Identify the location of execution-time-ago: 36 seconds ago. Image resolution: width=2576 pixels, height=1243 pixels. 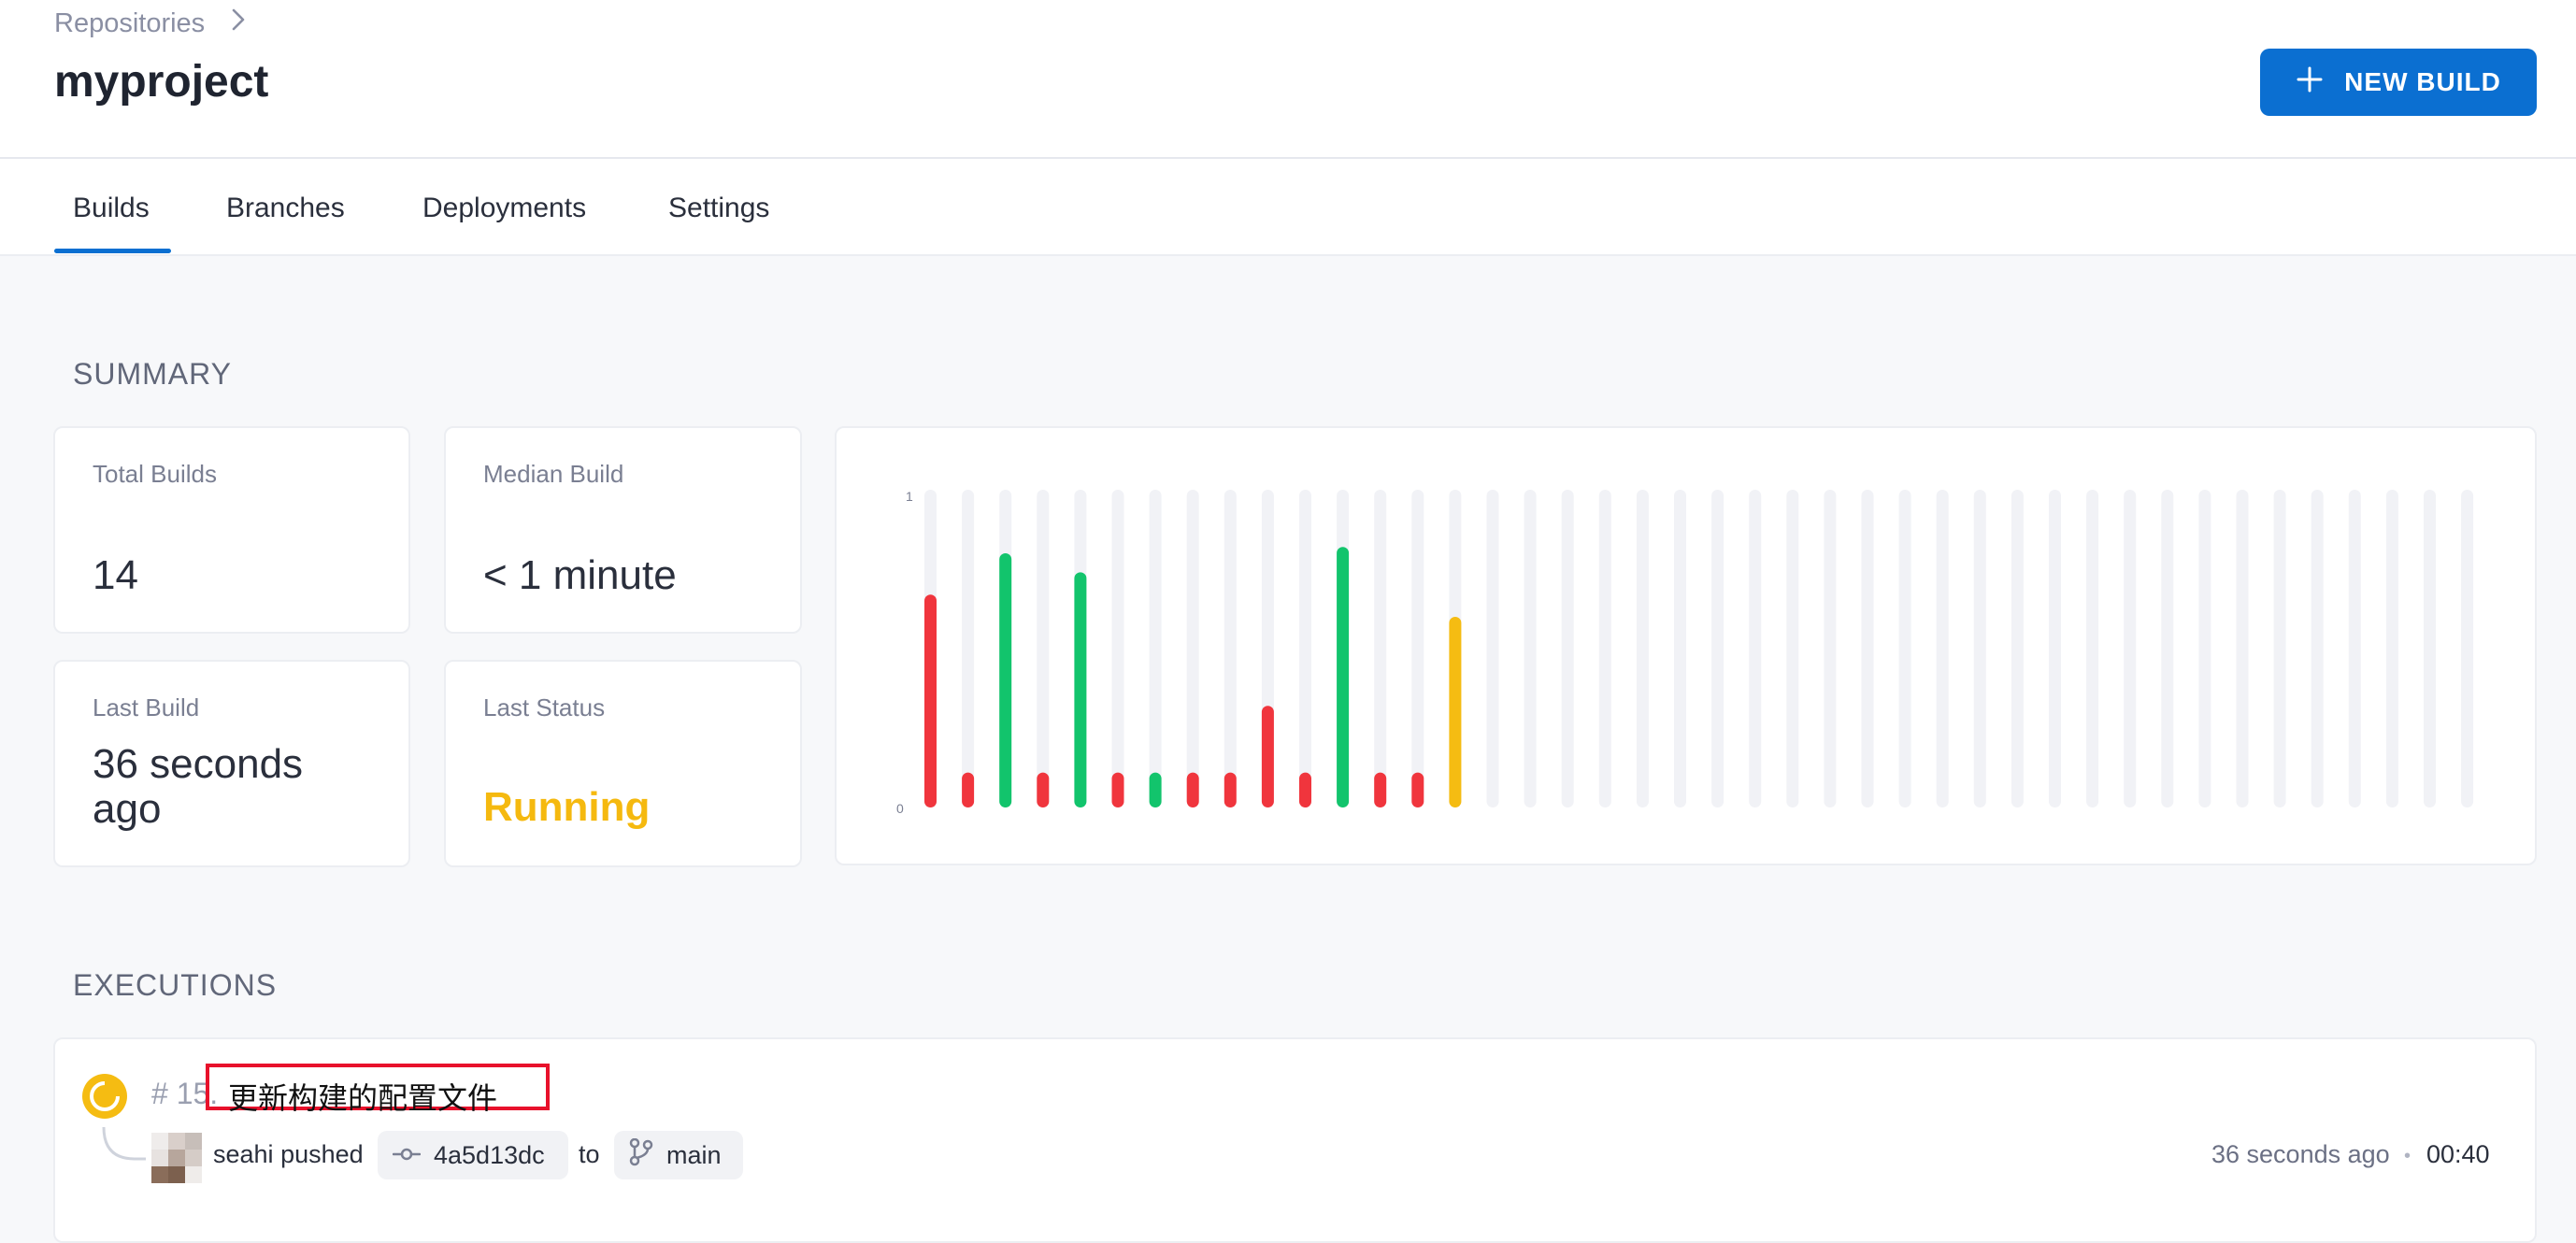
(2300, 1154).